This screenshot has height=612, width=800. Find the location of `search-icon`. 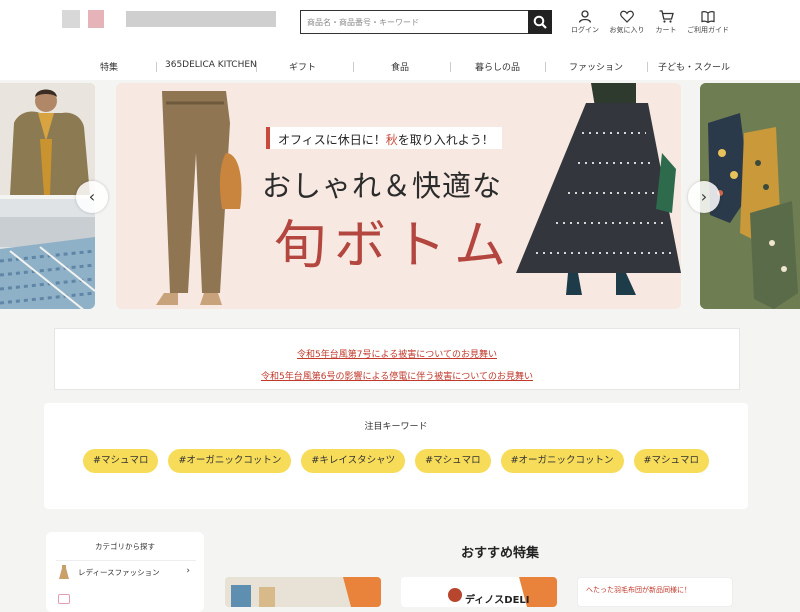

search-icon is located at coordinates (540, 22).